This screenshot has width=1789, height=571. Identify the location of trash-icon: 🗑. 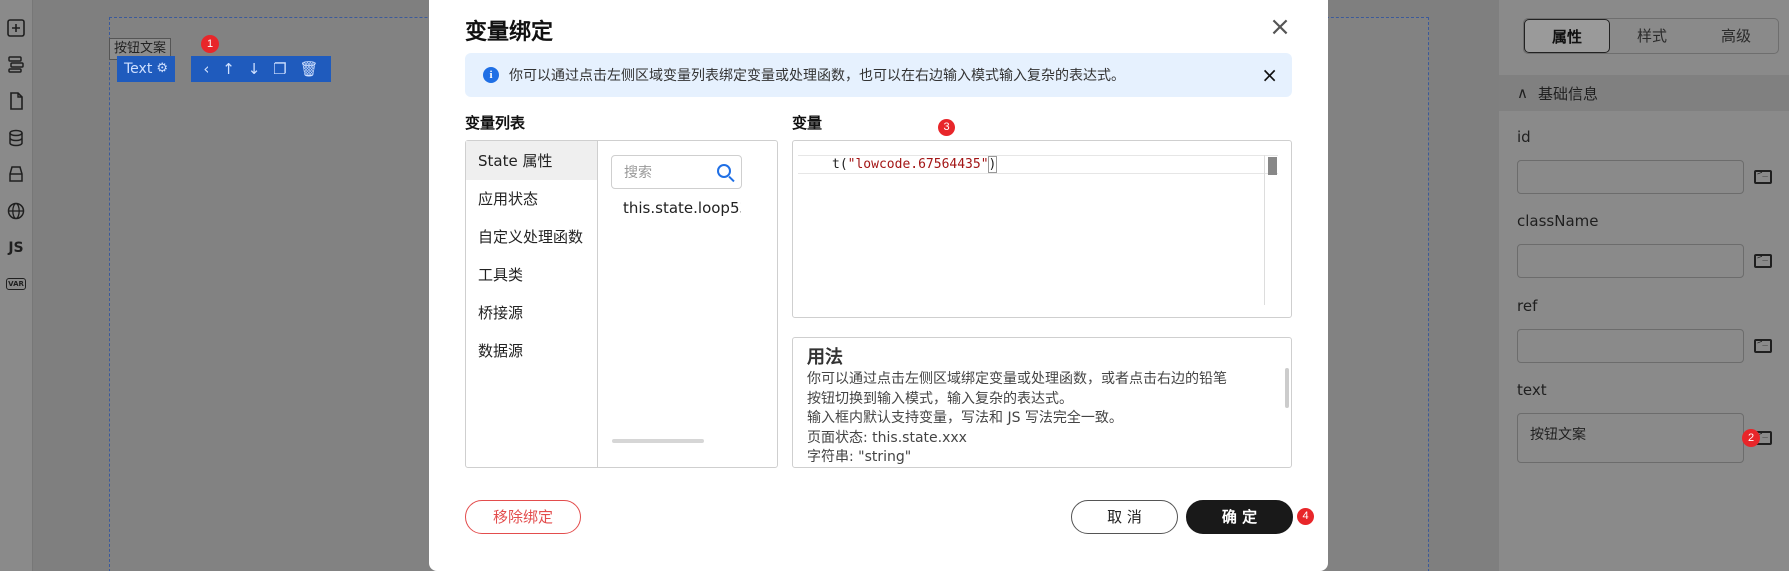
(308, 69).